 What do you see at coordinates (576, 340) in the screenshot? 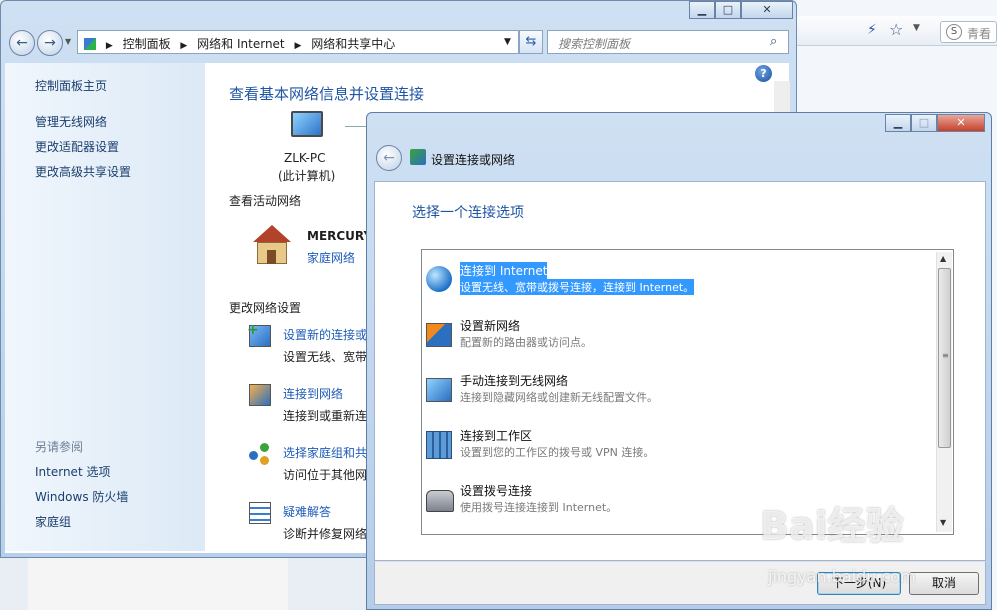
I see `option-new-network: 设置新网络 配置新的路由器或访问点。` at bounding box center [576, 340].